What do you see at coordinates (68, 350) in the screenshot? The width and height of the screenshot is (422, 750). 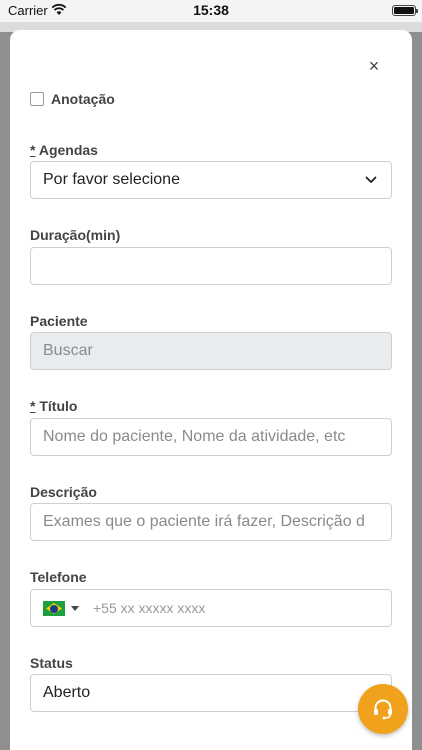 I see `paciente-placeholder: Buscar` at bounding box center [68, 350].